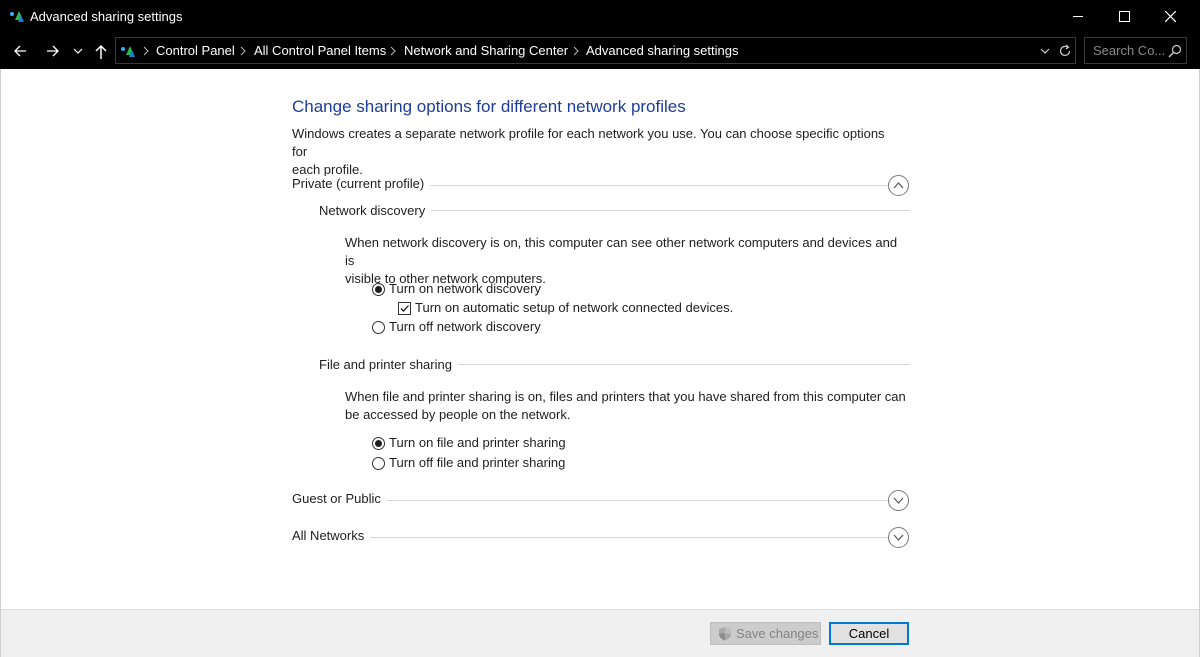 The width and height of the screenshot is (1200, 657). I want to click on expand-all-networks-button, so click(898, 537).